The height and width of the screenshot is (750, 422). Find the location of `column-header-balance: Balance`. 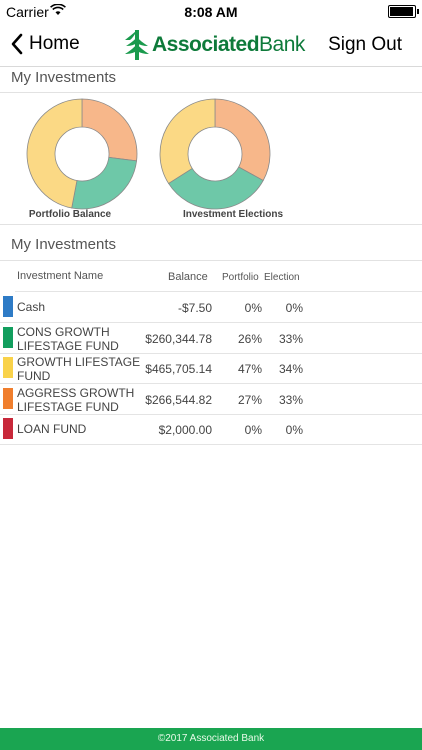

column-header-balance: Balance is located at coordinates (188, 277).